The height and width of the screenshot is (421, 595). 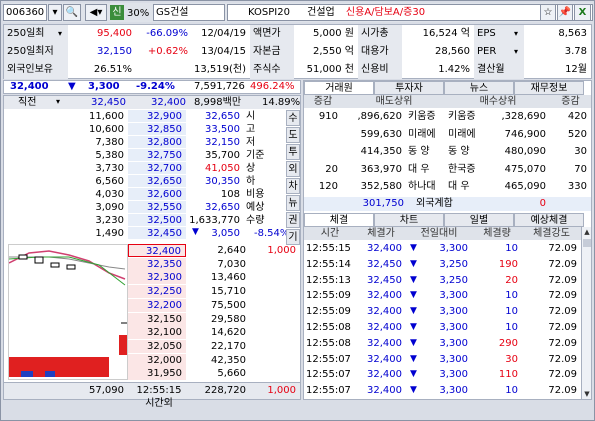 What do you see at coordinates (159, 390) in the screenshot?
I see `footer-time: 12:55:15` at bounding box center [159, 390].